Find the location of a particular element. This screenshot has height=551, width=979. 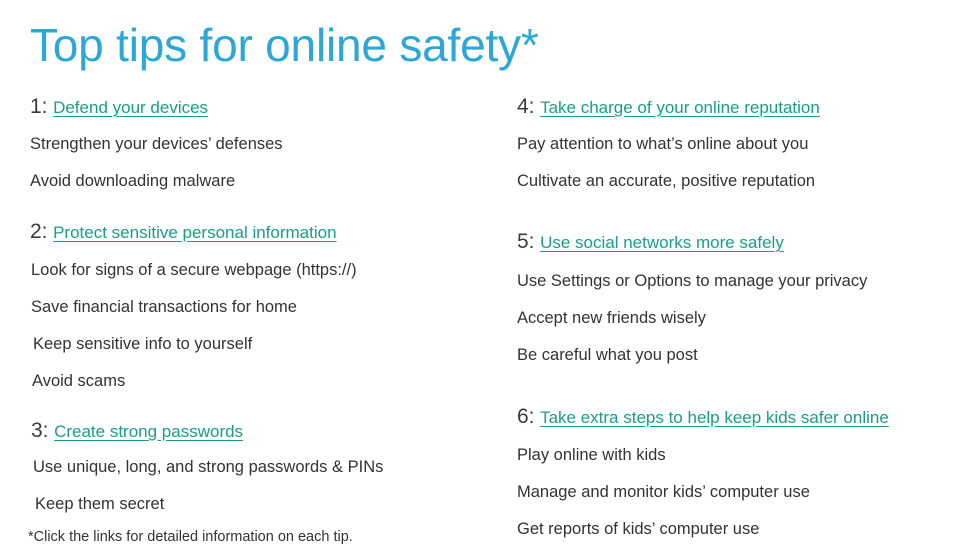

tip-2-bullet-4: Avoid scams is located at coordinates (79, 381).